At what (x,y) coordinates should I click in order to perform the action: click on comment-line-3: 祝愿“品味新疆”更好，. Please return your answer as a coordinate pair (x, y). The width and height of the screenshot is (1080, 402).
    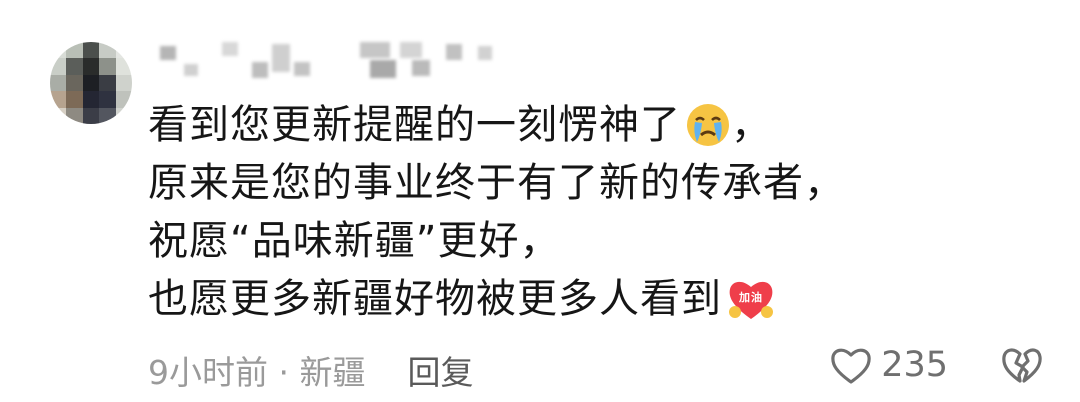
    Looking at the image, I should click on (588, 241).